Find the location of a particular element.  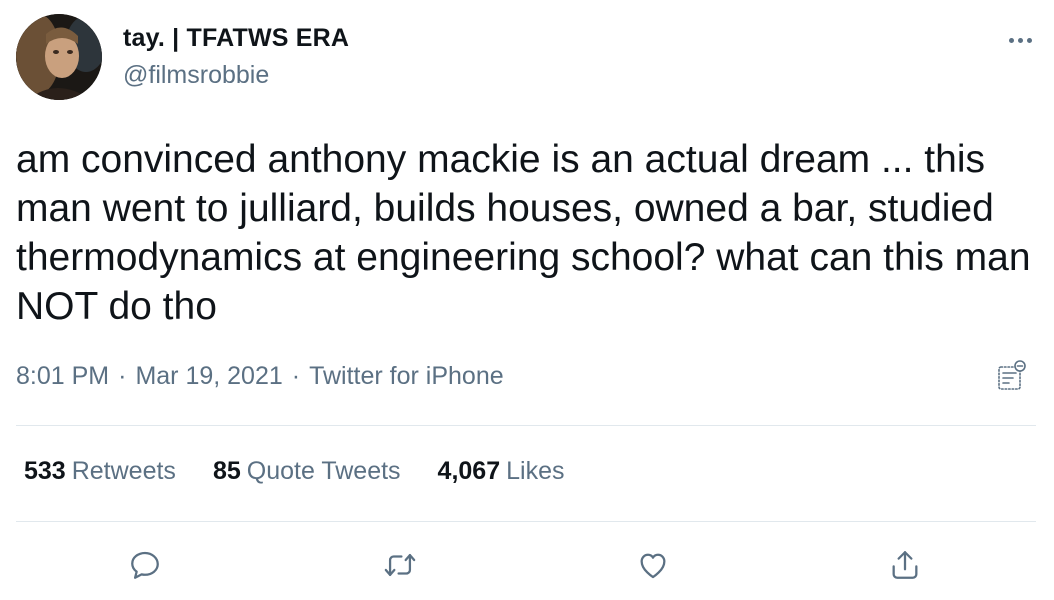

like-icon is located at coordinates (653, 566).